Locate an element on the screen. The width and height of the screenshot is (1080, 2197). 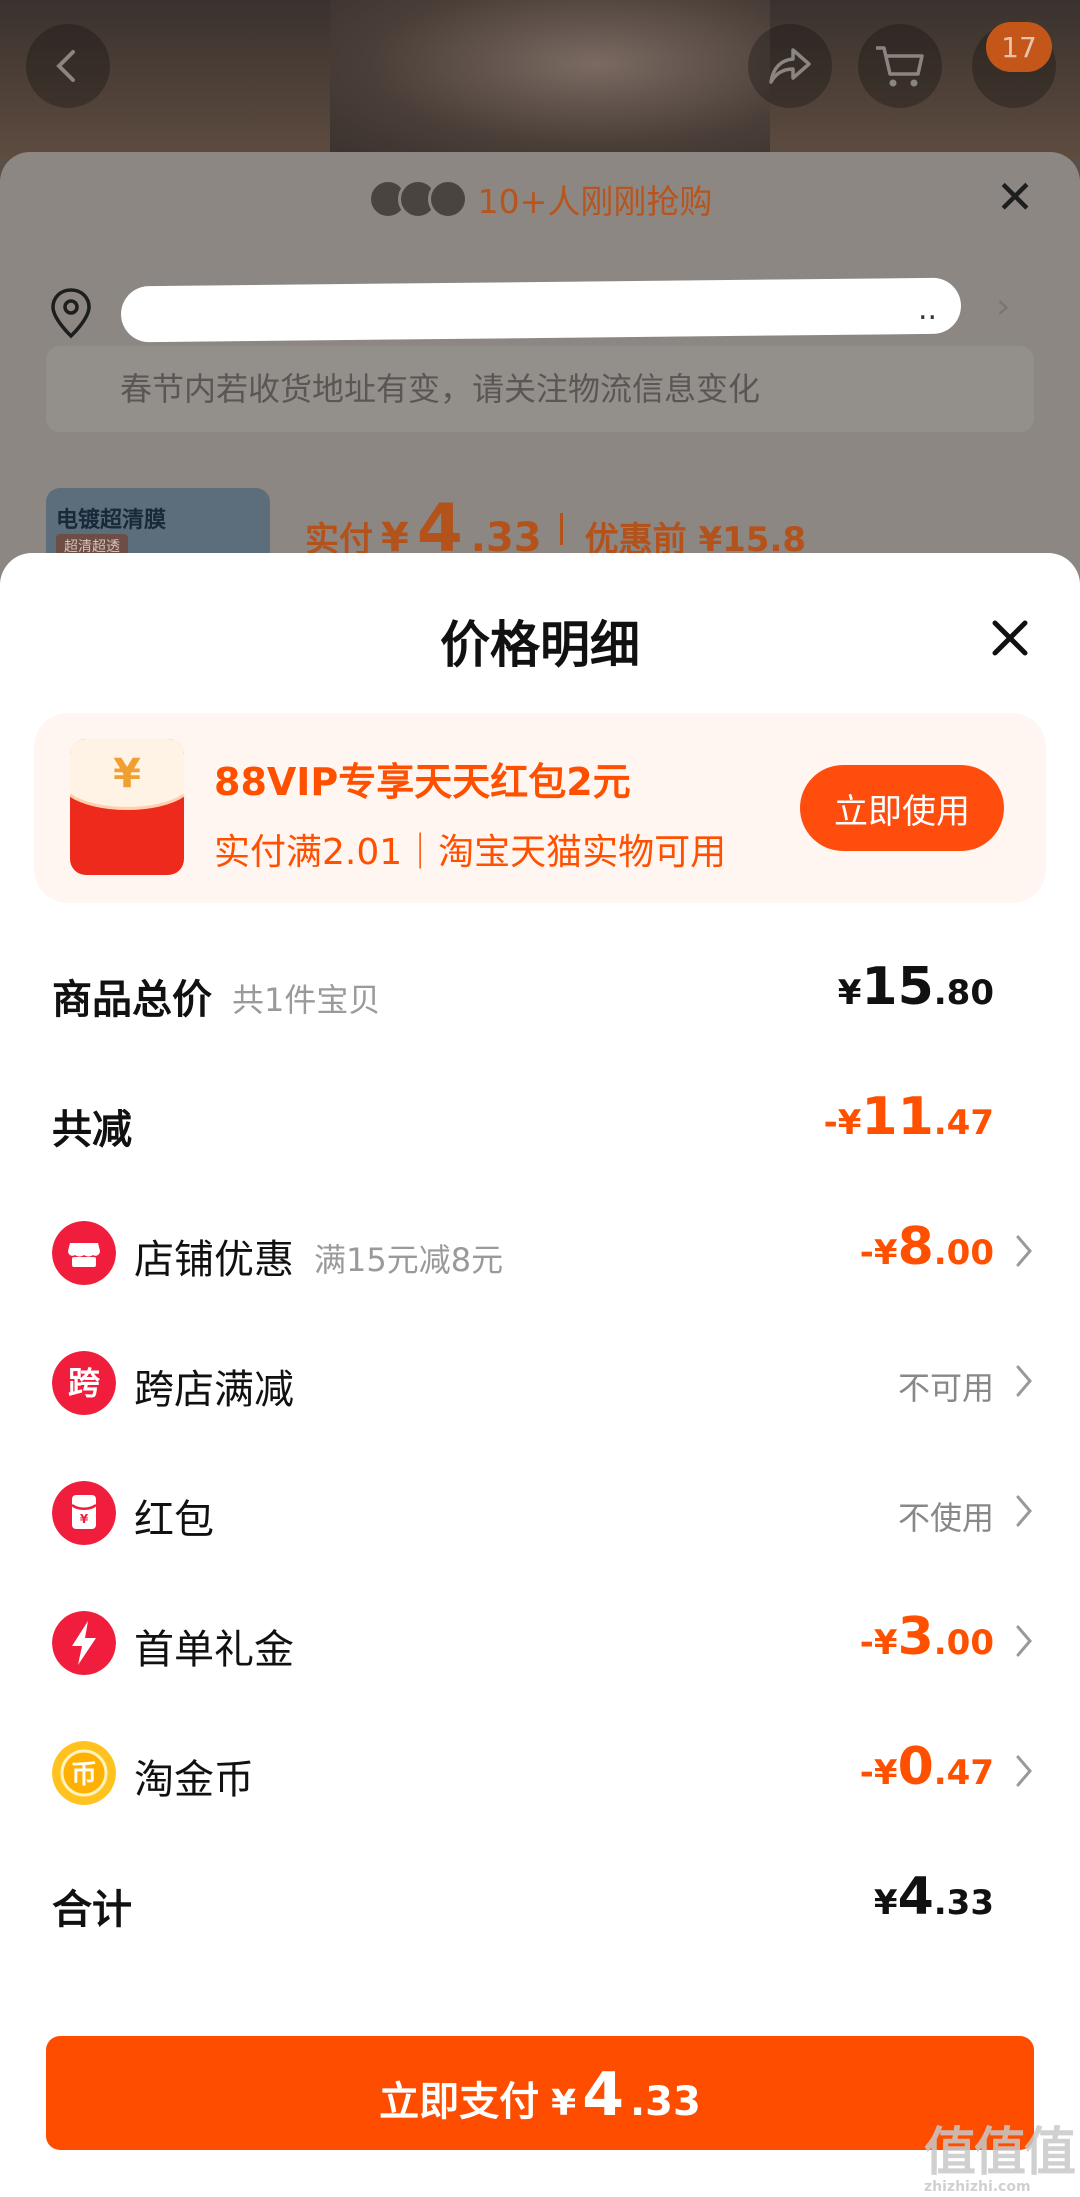
divider is located at coordinates (561, 528).